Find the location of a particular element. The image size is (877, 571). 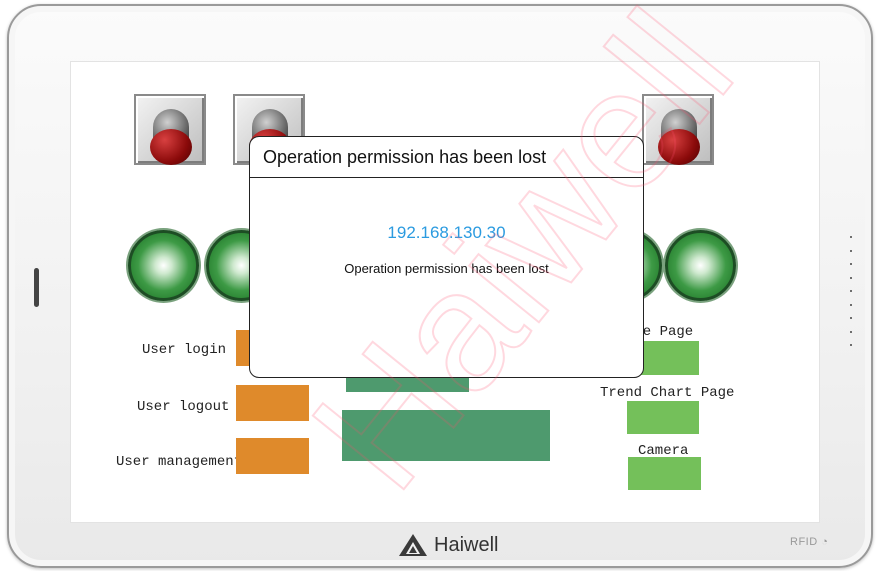

speaker-dots is located at coordinates (851, 297).